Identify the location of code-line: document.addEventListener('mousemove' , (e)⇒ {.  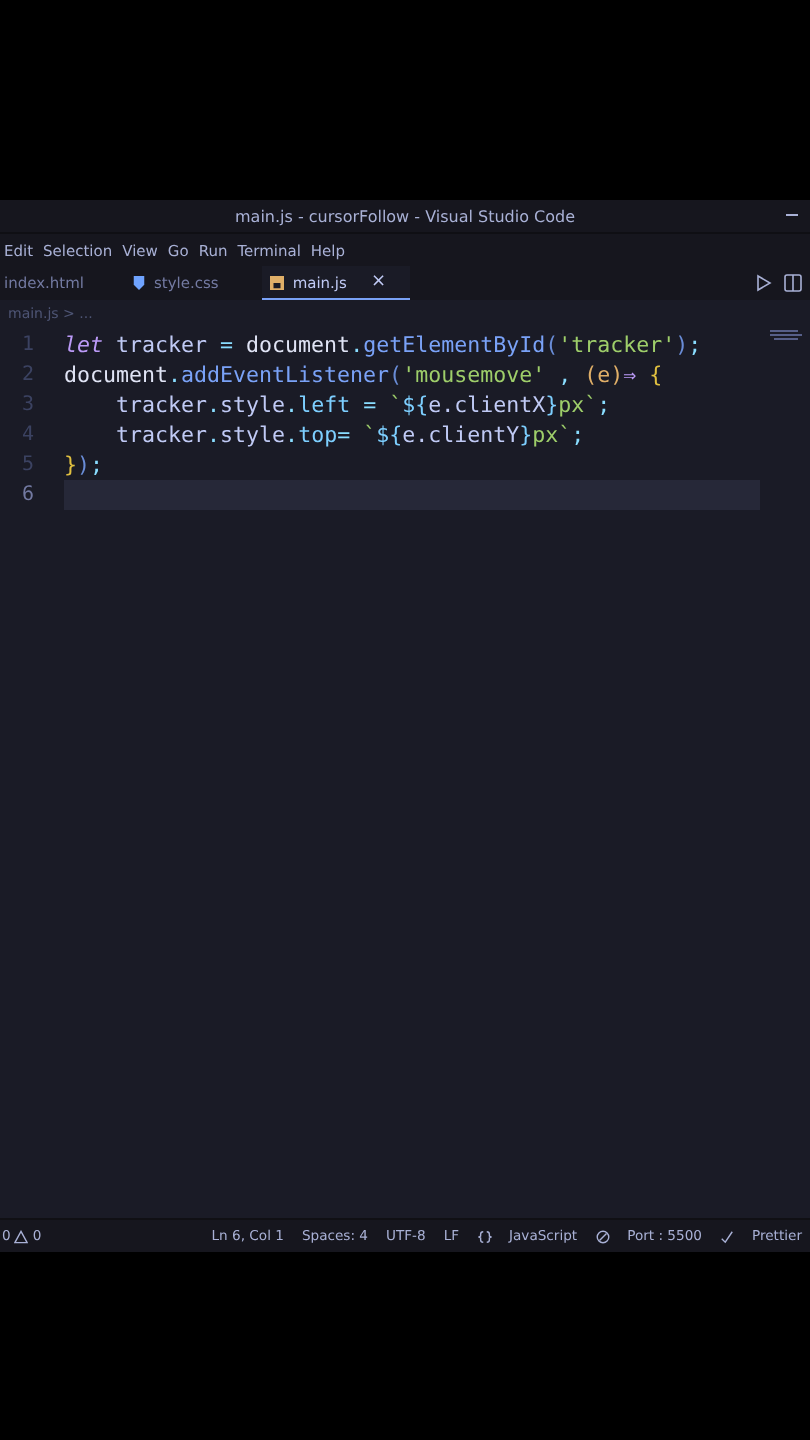
(364, 375).